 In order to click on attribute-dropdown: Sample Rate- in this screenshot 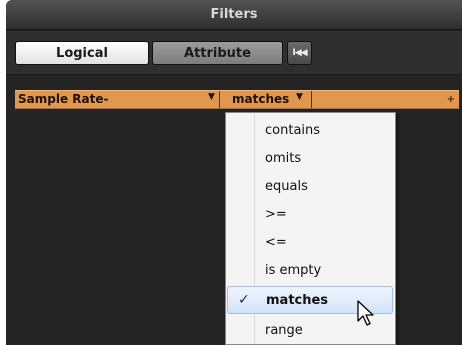, I will do `click(63, 99)`.